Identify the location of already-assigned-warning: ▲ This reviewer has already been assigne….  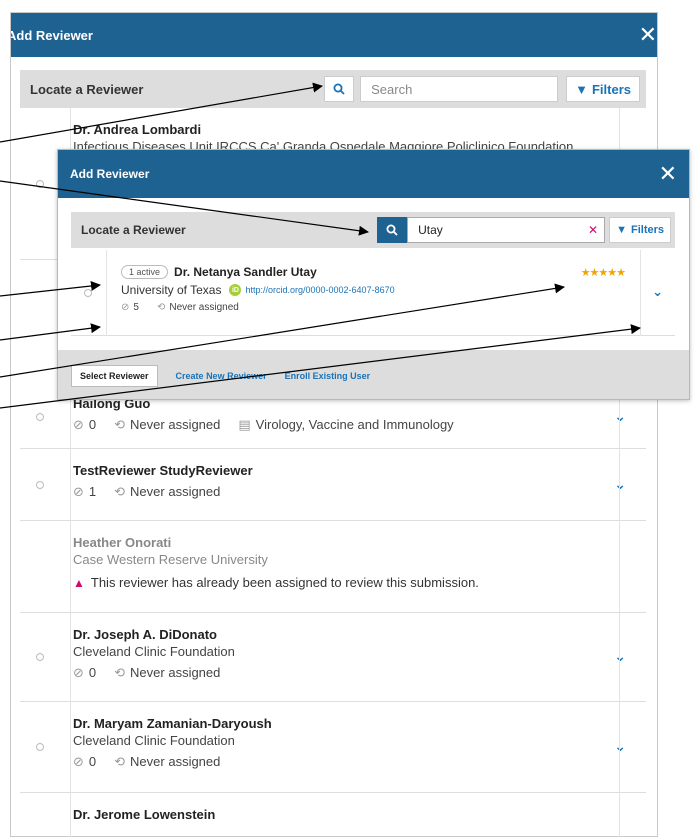
(359, 582).